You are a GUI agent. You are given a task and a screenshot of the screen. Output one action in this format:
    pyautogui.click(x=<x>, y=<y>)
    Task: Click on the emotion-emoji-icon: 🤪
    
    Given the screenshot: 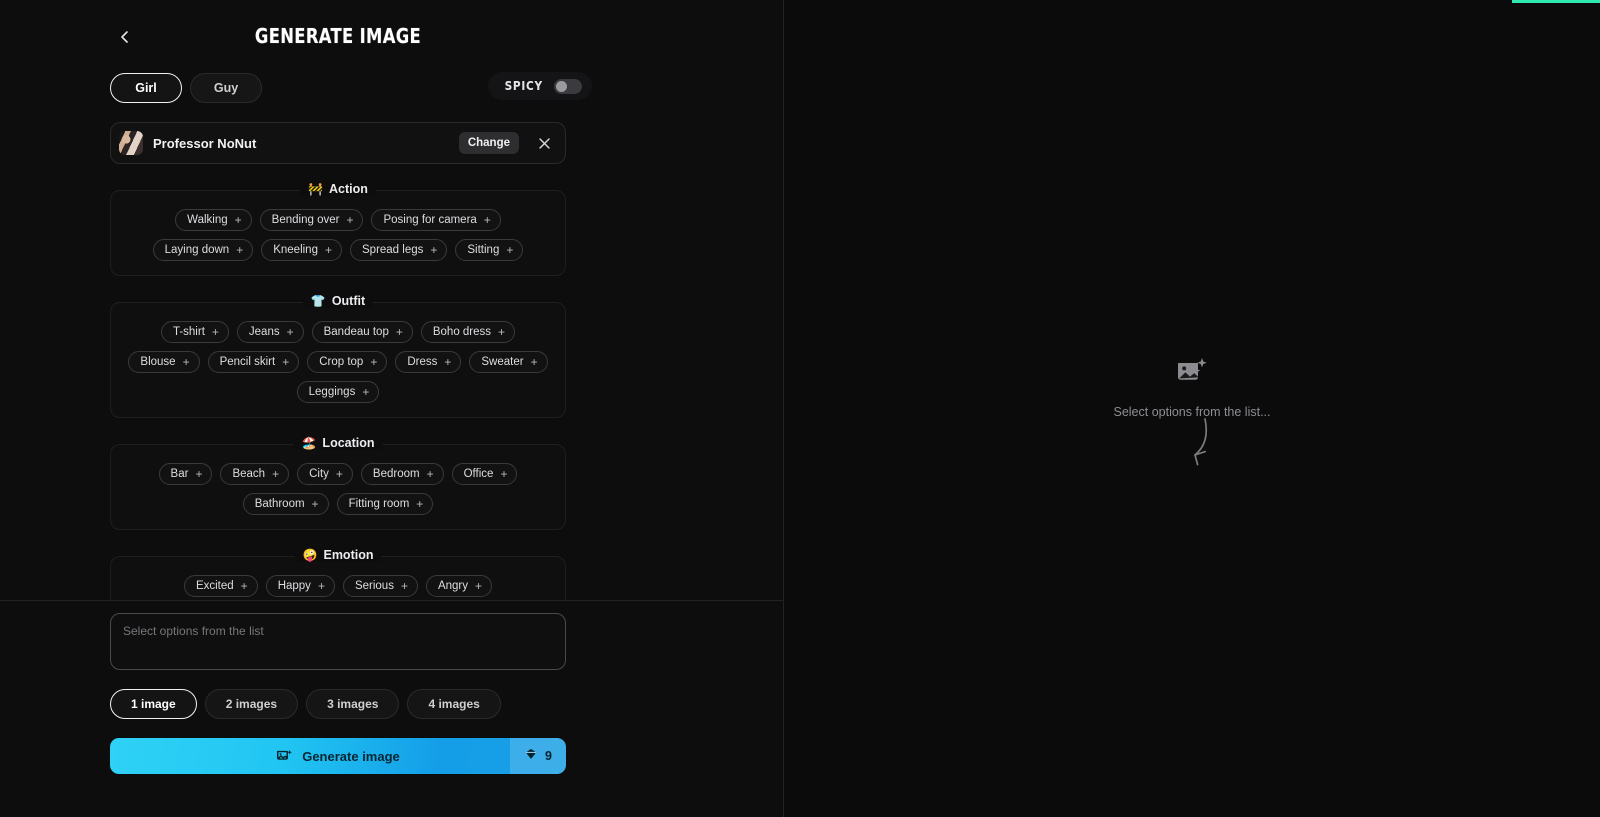 What is the action you would take?
    pyautogui.click(x=310, y=555)
    